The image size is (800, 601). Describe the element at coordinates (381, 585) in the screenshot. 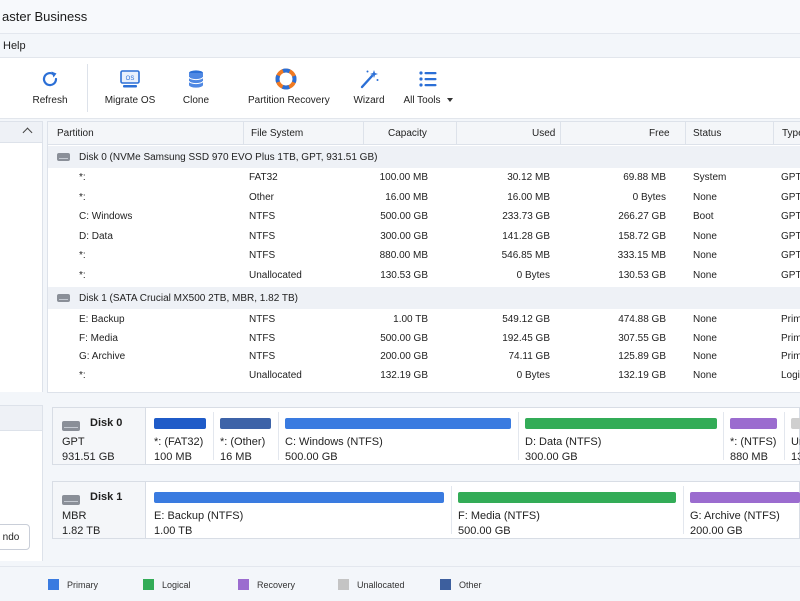

I see `legend-label: Unallocated` at that location.